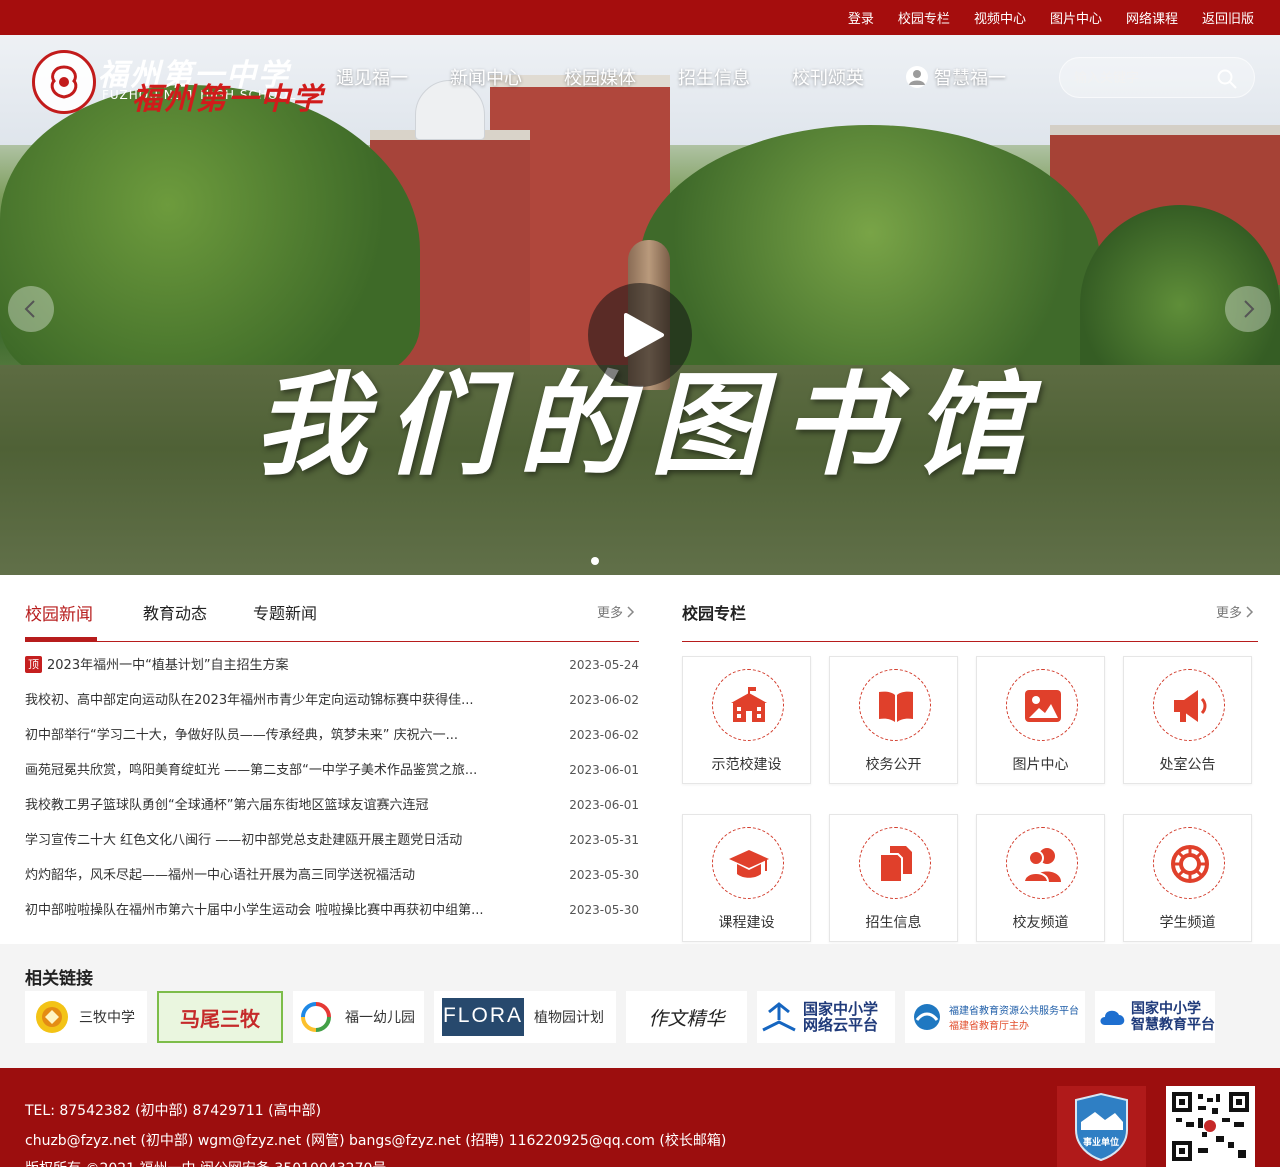 The width and height of the screenshot is (1280, 1167). What do you see at coordinates (595, 561) in the screenshot?
I see `slide-indicator-dot` at bounding box center [595, 561].